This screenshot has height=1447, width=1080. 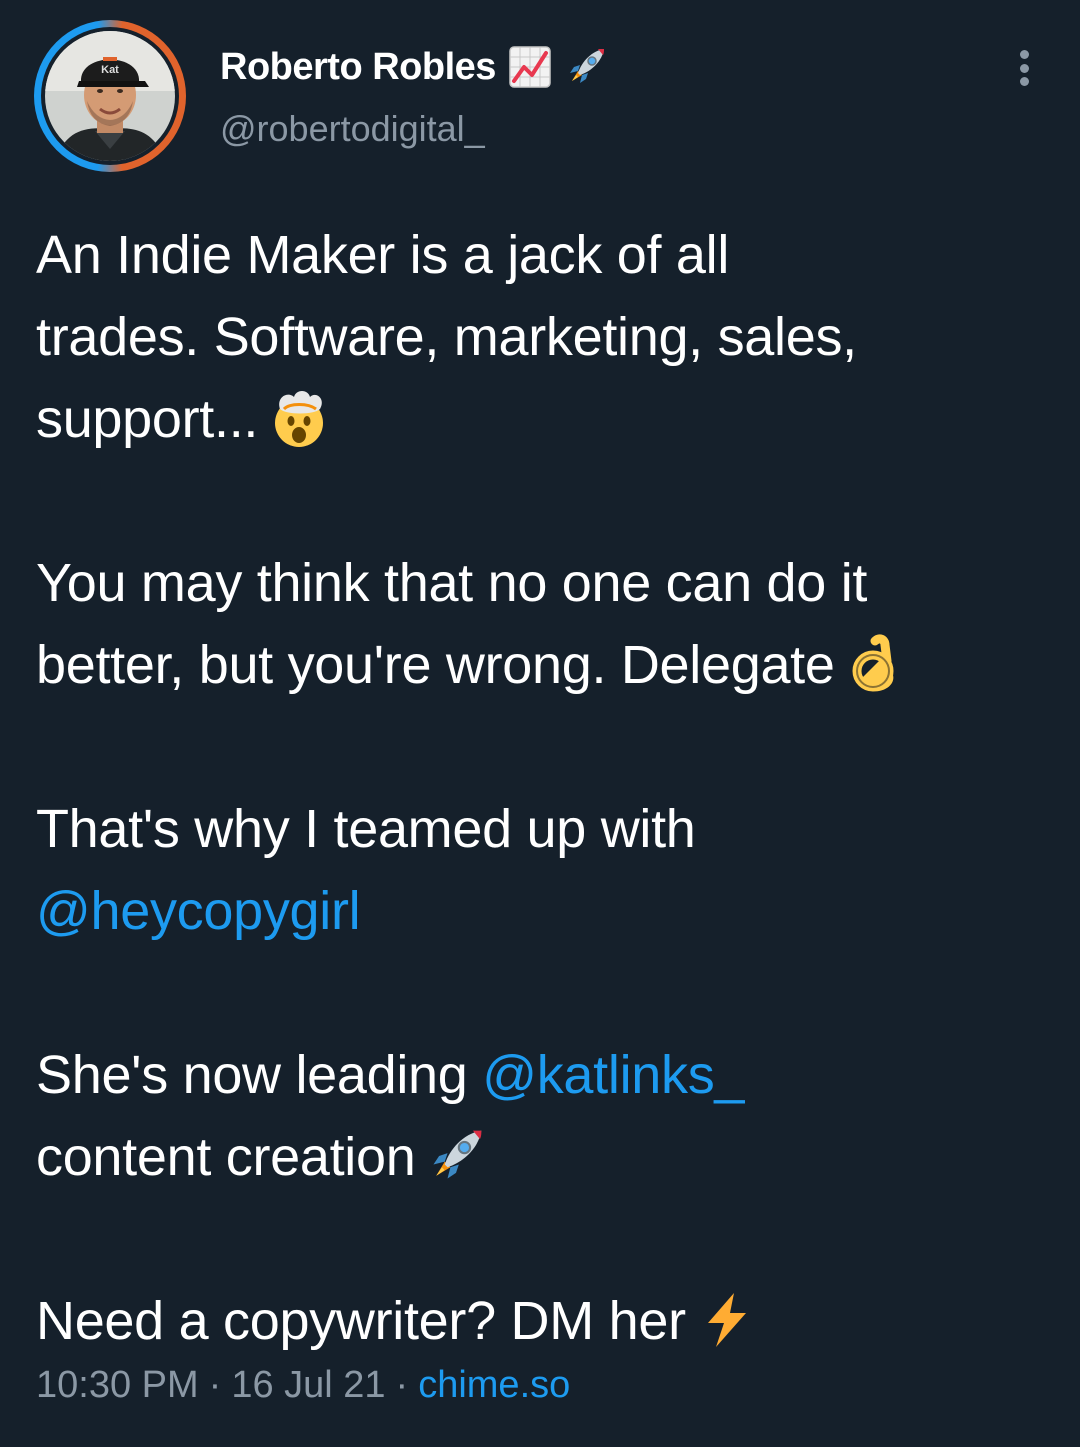 I want to click on chart-increasing-icon, so click(x=530, y=67).